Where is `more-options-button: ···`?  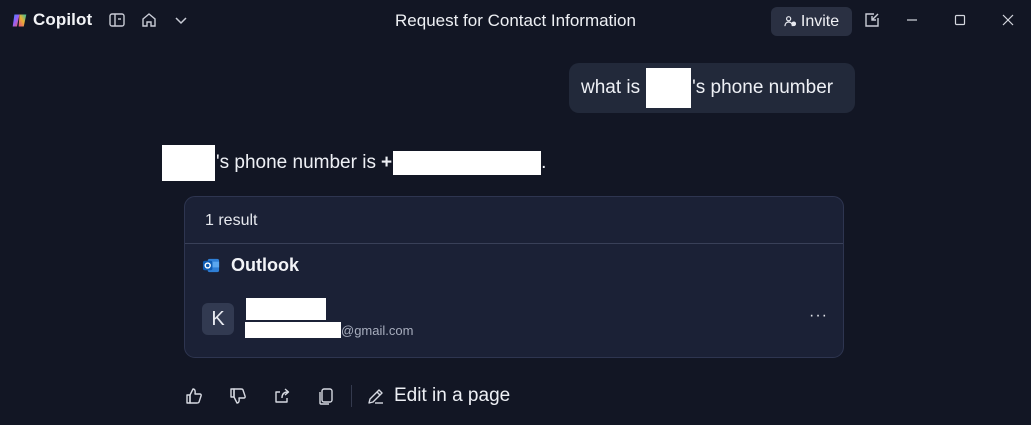 more-options-button: ··· is located at coordinates (818, 316).